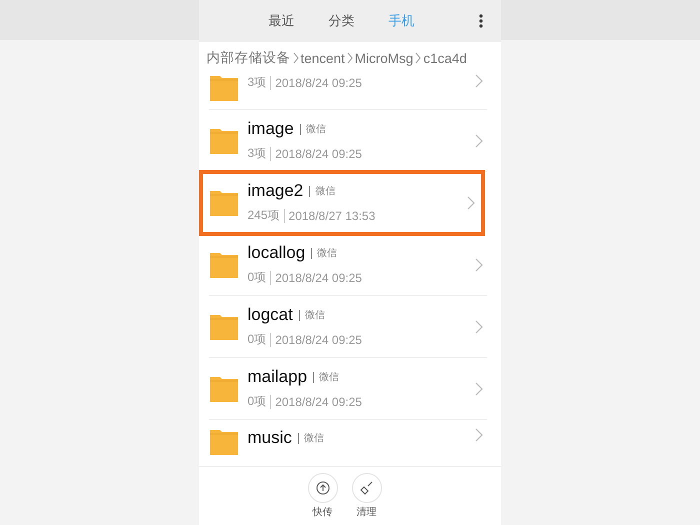 Image resolution: width=700 pixels, height=525 pixels. I want to click on action-label: 快传, so click(322, 512).